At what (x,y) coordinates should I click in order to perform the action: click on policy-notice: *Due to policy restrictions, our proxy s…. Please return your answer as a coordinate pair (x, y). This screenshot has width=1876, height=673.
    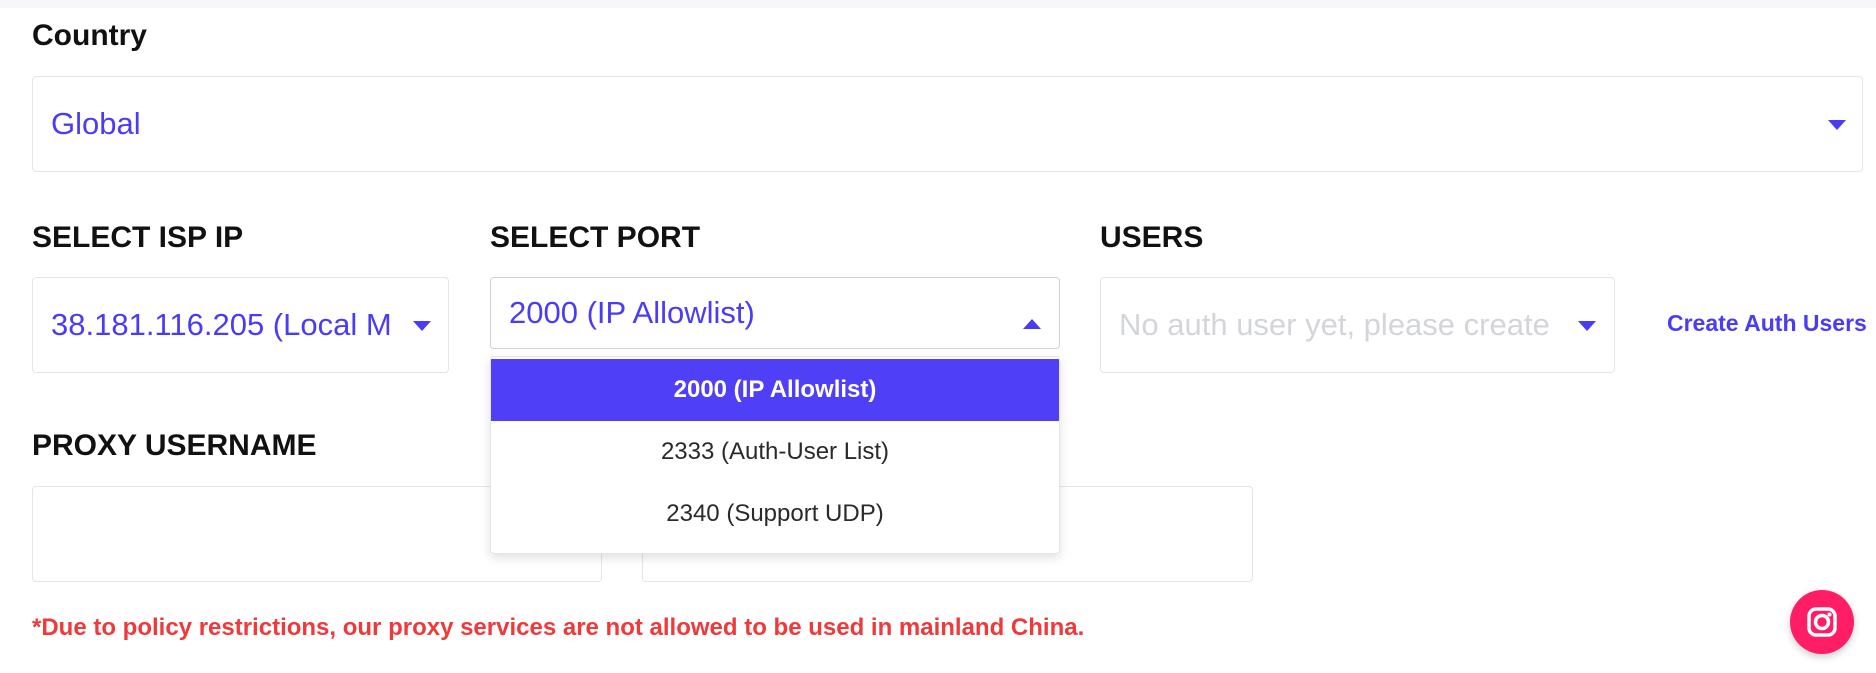
    Looking at the image, I should click on (558, 627).